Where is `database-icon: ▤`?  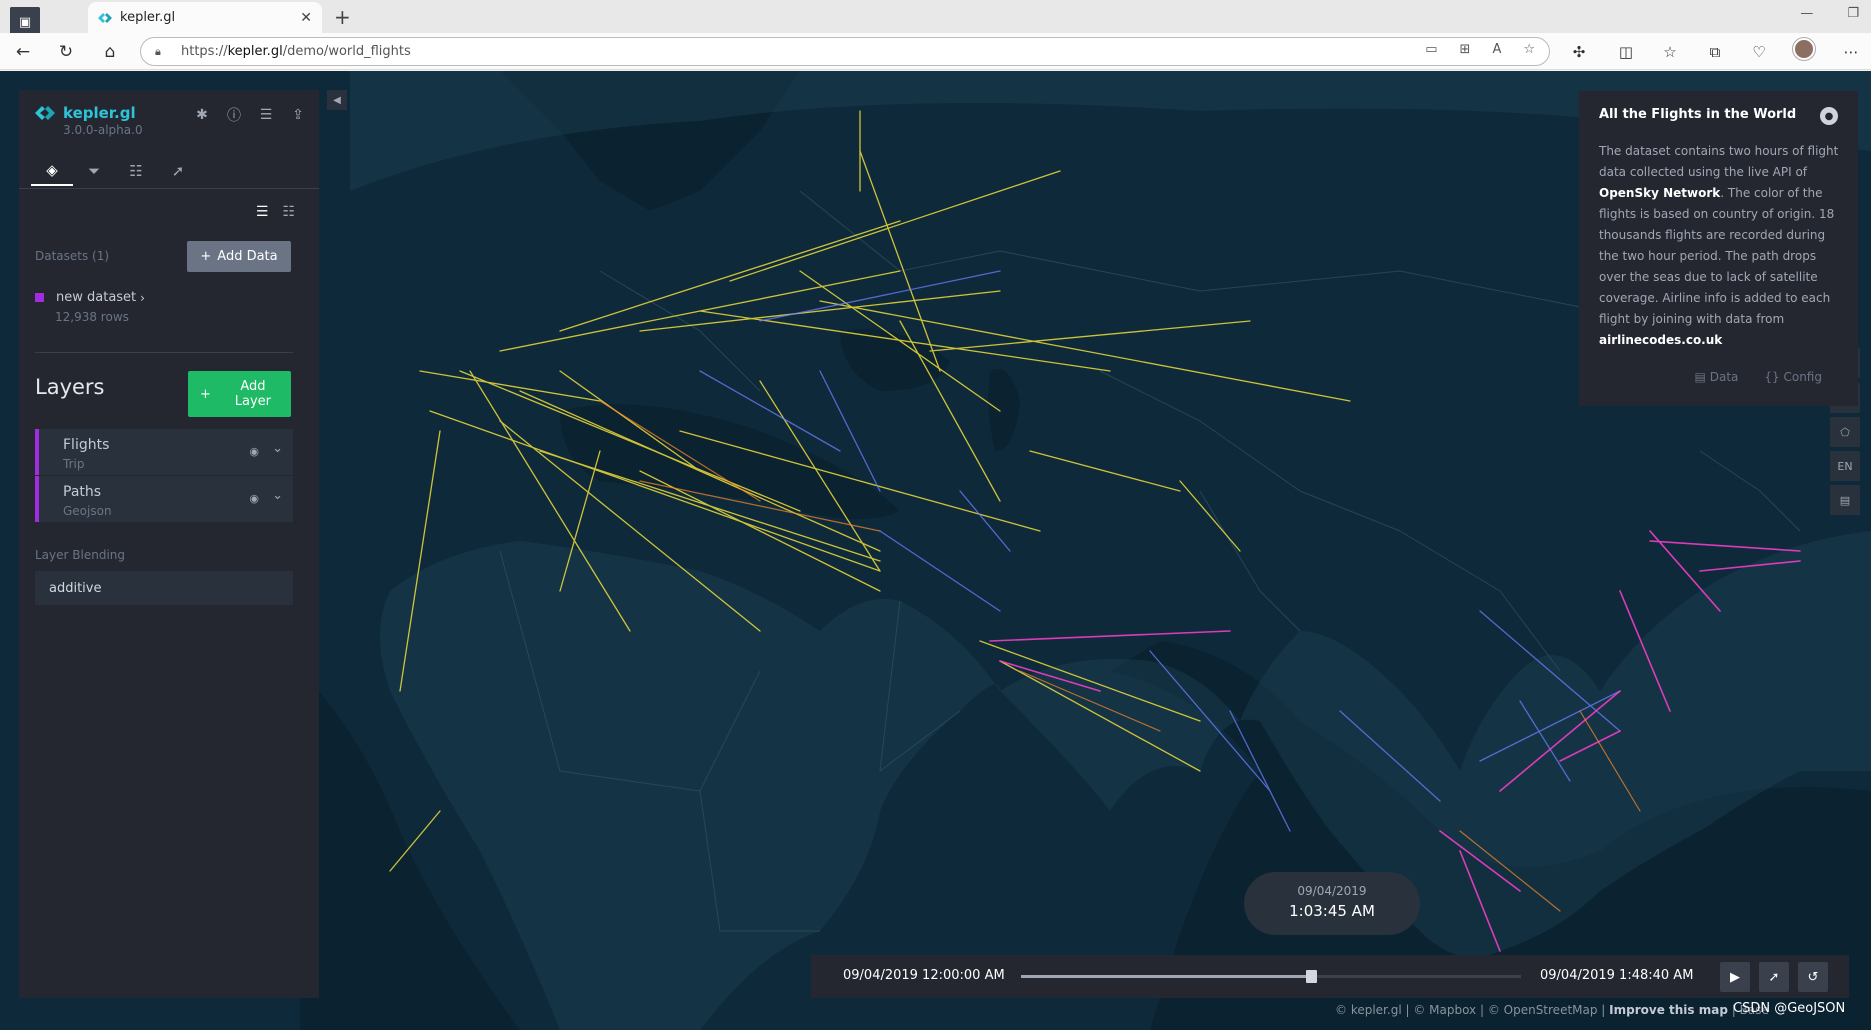 database-icon: ▤ is located at coordinates (1700, 377).